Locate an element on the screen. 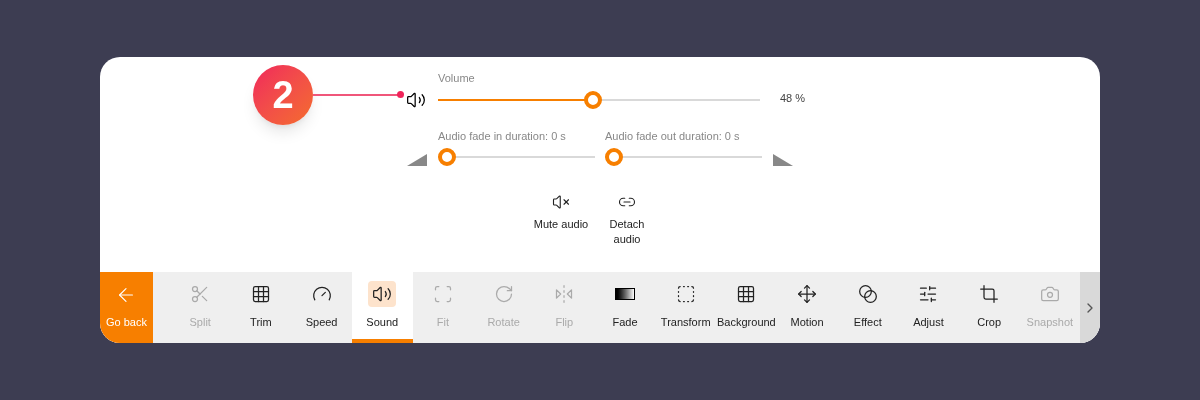  effect-icon is located at coordinates (867, 293).